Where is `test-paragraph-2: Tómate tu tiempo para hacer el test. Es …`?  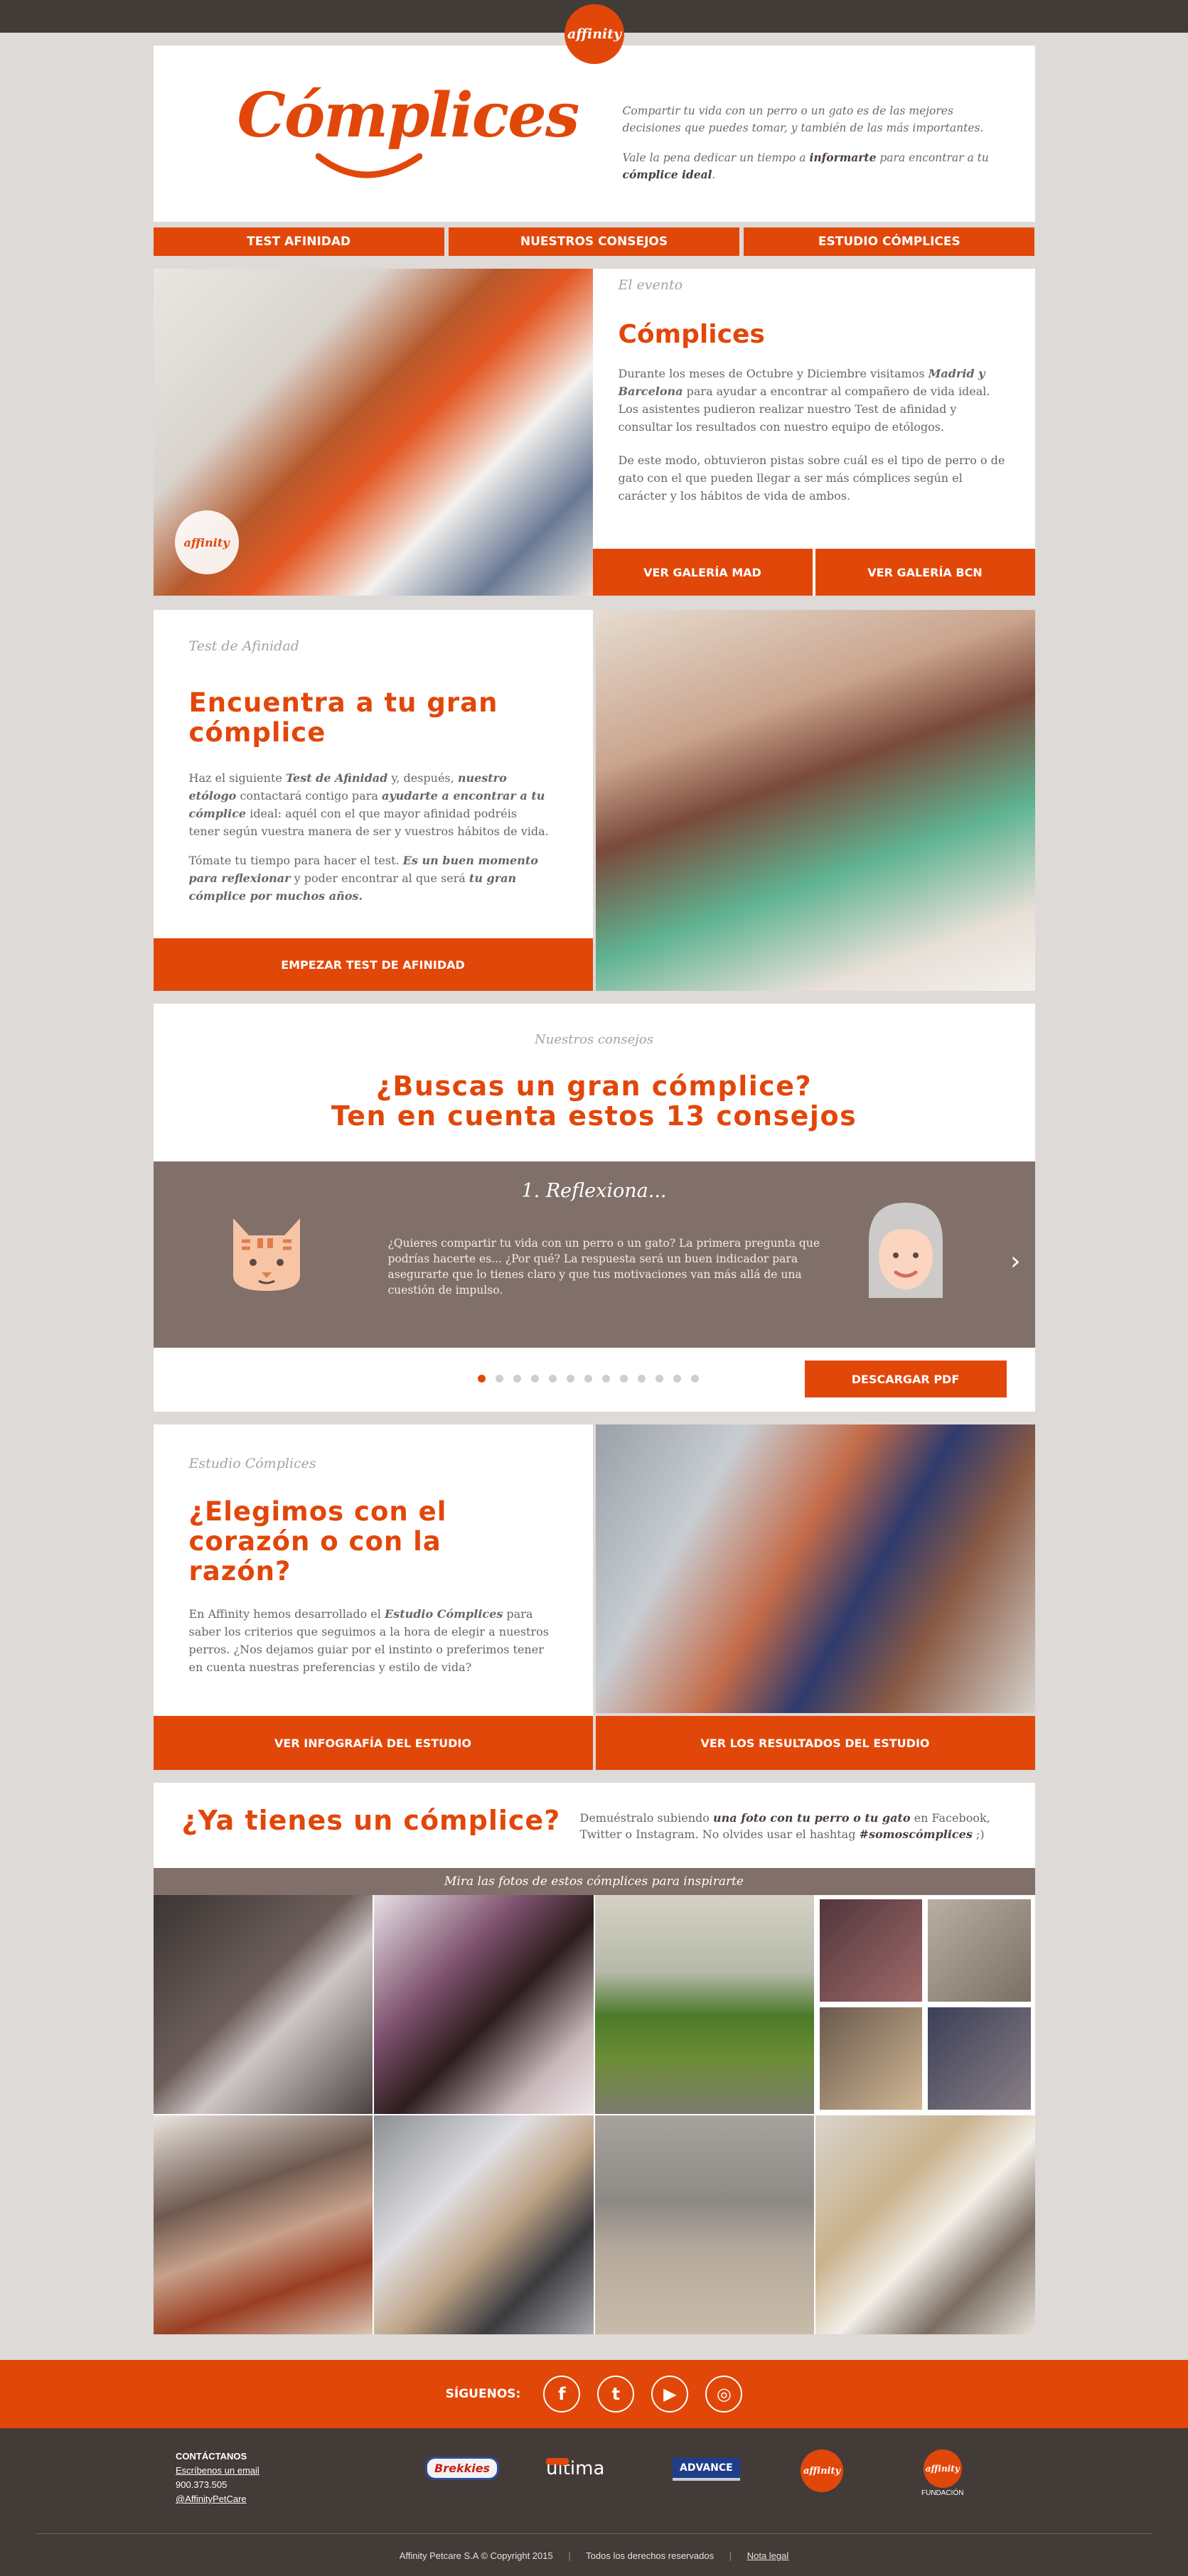
test-paragraph-2: Tómate tu tiempo para hacer el test. Es … is located at coordinates (363, 878).